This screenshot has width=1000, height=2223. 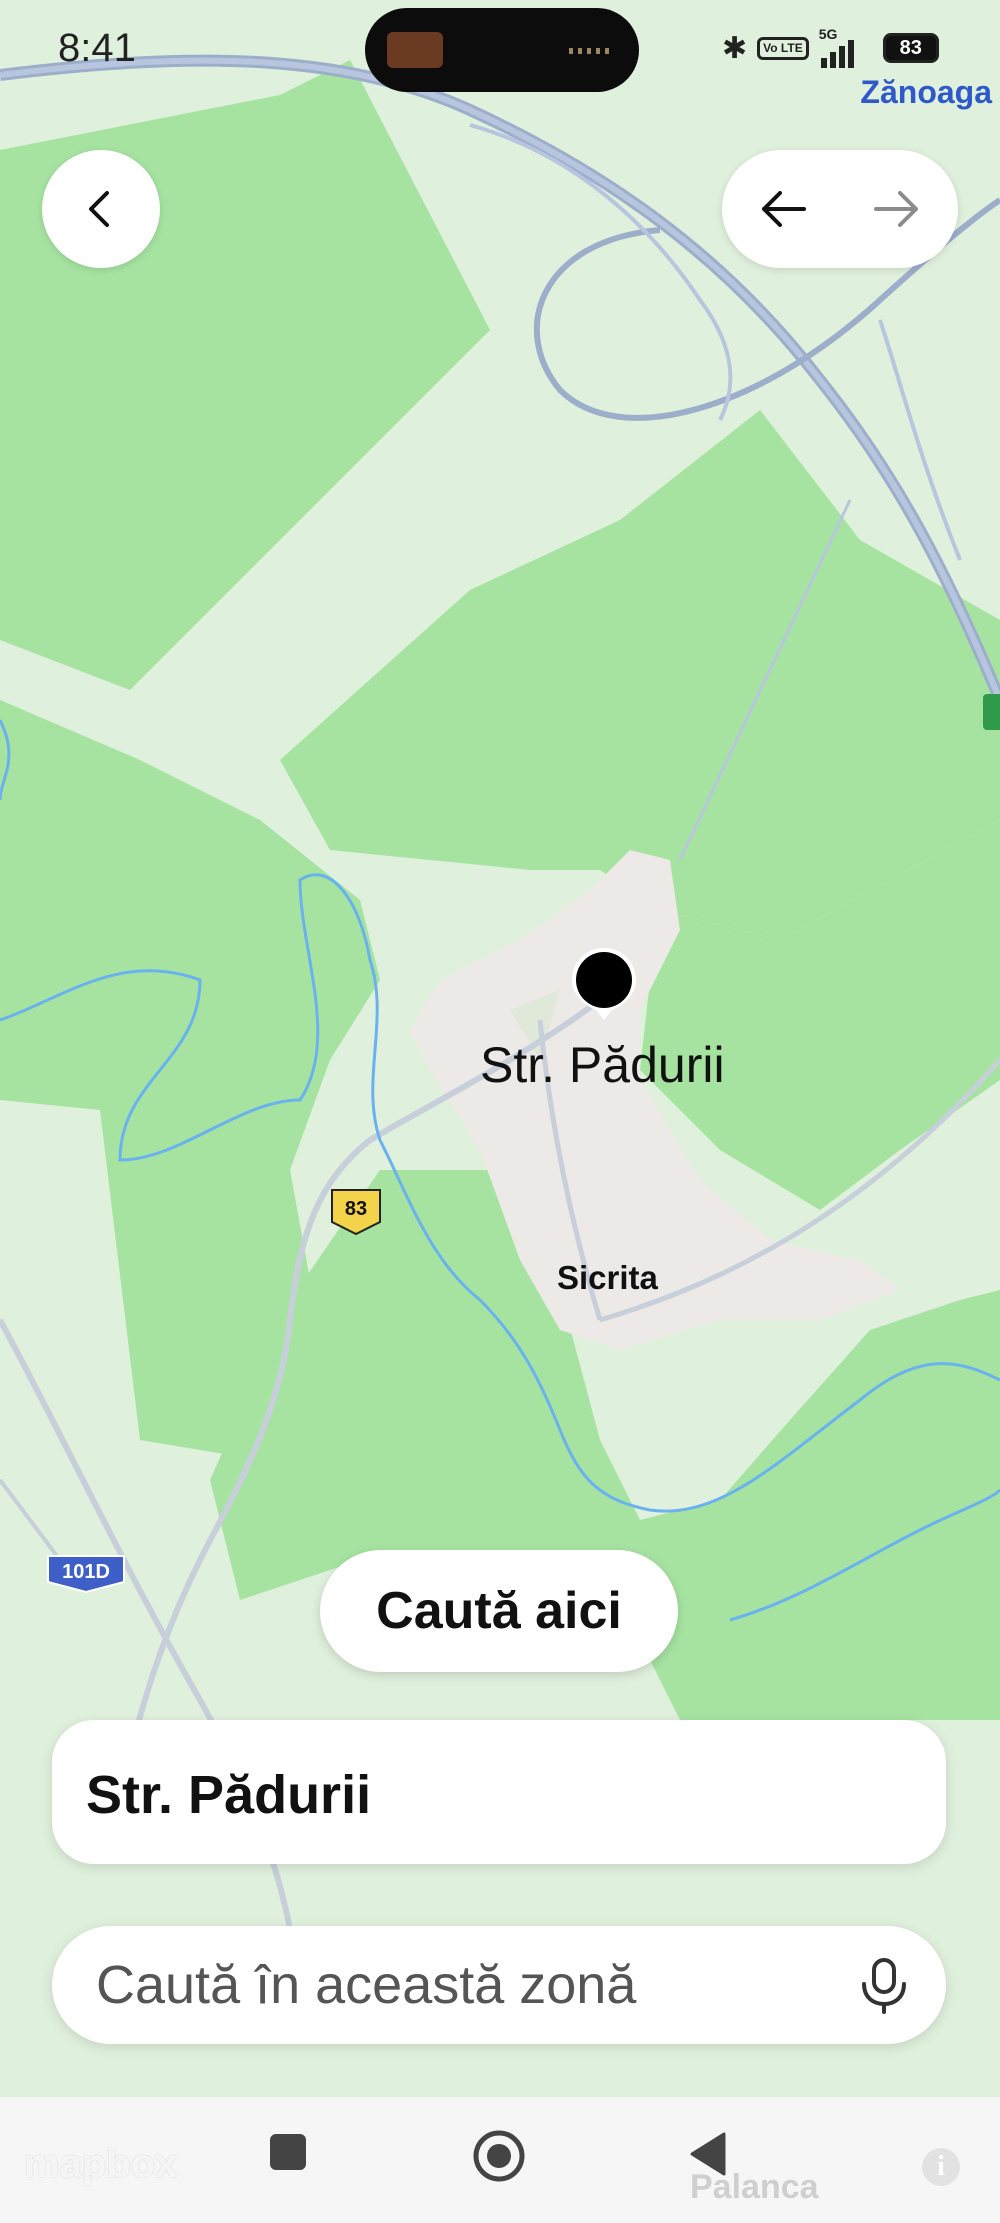 I want to click on recents-square-icon, so click(x=288, y=2152).